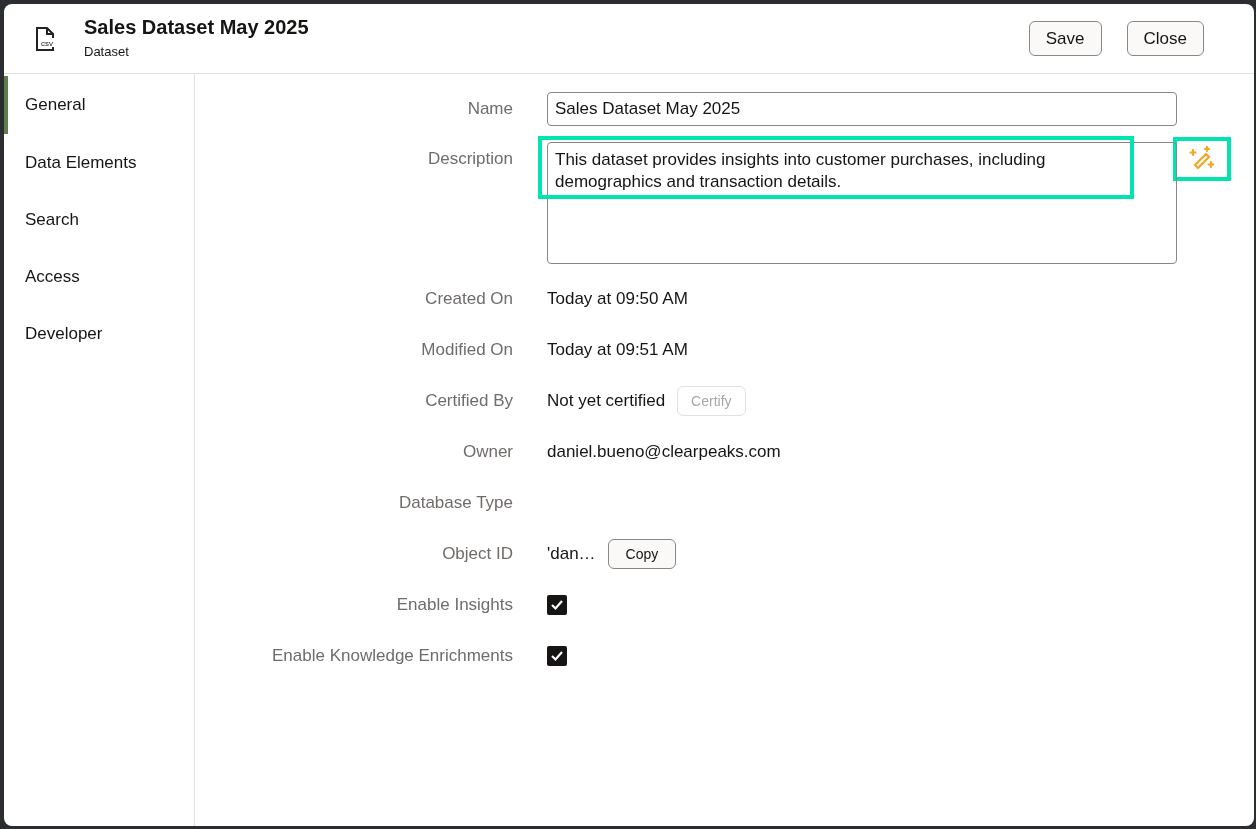 The width and height of the screenshot is (1256, 829). Describe the element at coordinates (606, 401) in the screenshot. I see `field-value: Not yet certified` at that location.